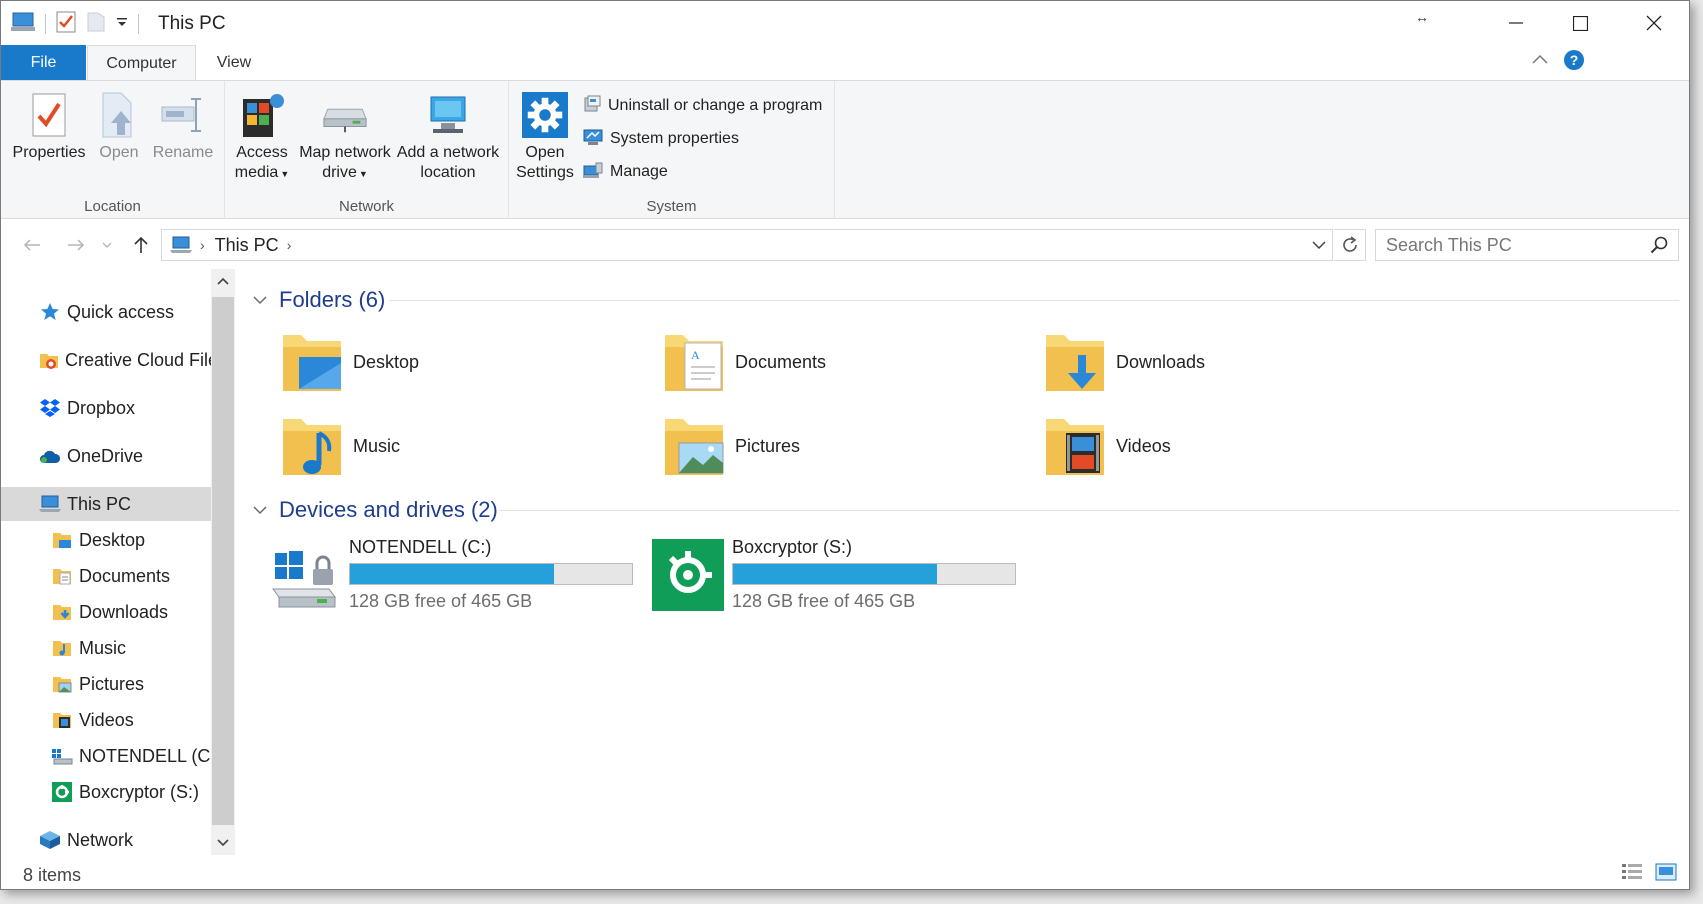 This screenshot has width=1703, height=904. Describe the element at coordinates (106, 456) in the screenshot. I see `nav-item-onedrive: OneDrive` at that location.